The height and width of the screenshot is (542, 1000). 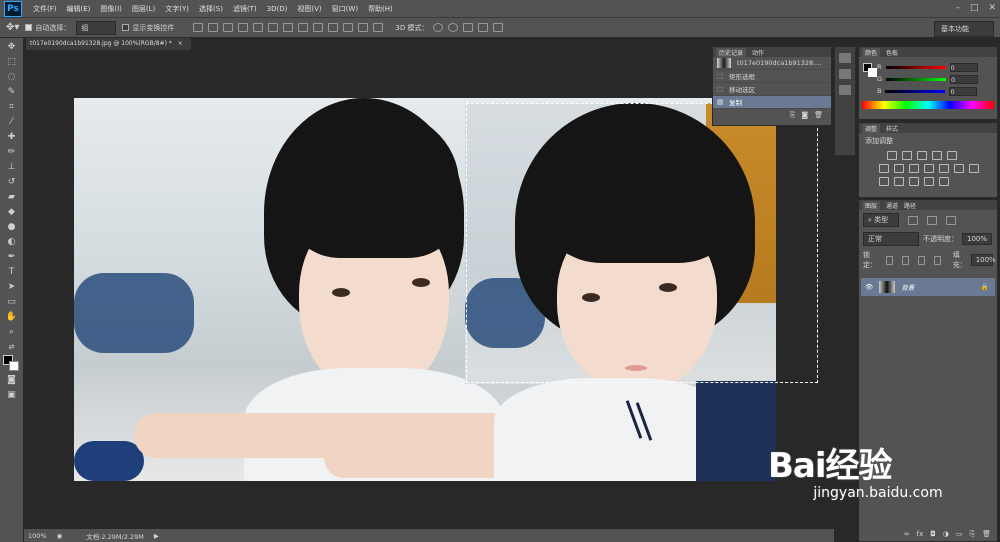 What do you see at coordinates (793, 115) in the screenshot?
I see `new-document-from-state-icon: ⎘` at bounding box center [793, 115].